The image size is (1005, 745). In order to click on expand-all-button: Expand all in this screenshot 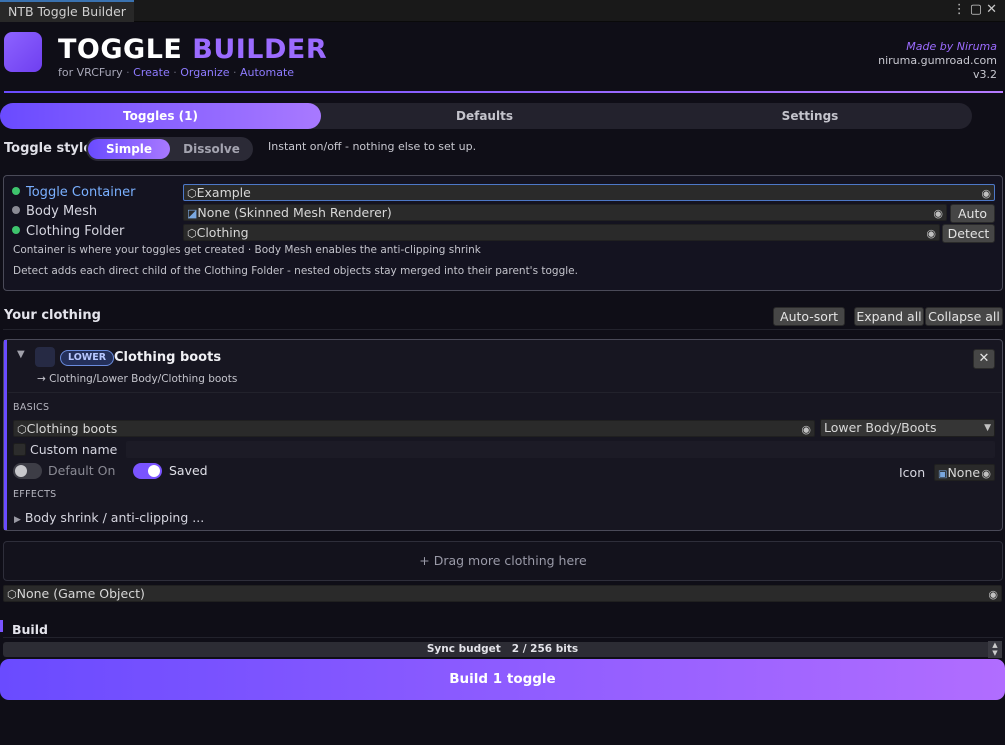, I will do `click(889, 316)`.